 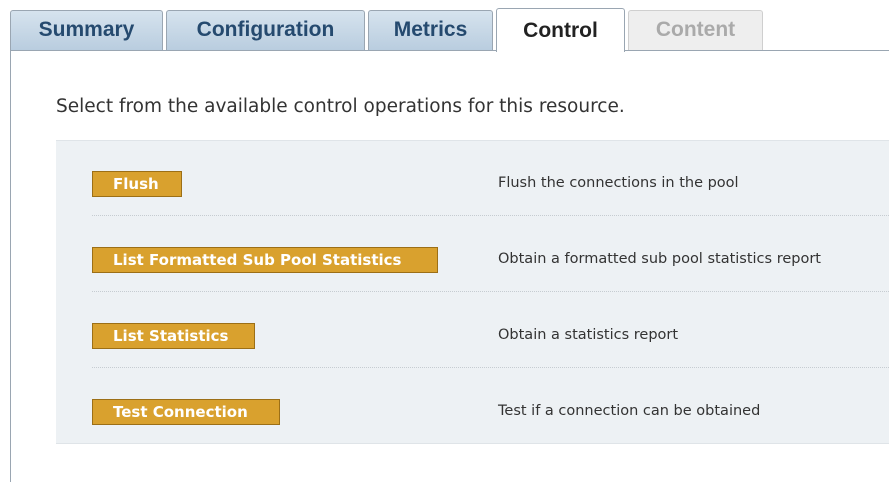 What do you see at coordinates (618, 183) in the screenshot?
I see `operation-description: Flush the connections in the pool` at bounding box center [618, 183].